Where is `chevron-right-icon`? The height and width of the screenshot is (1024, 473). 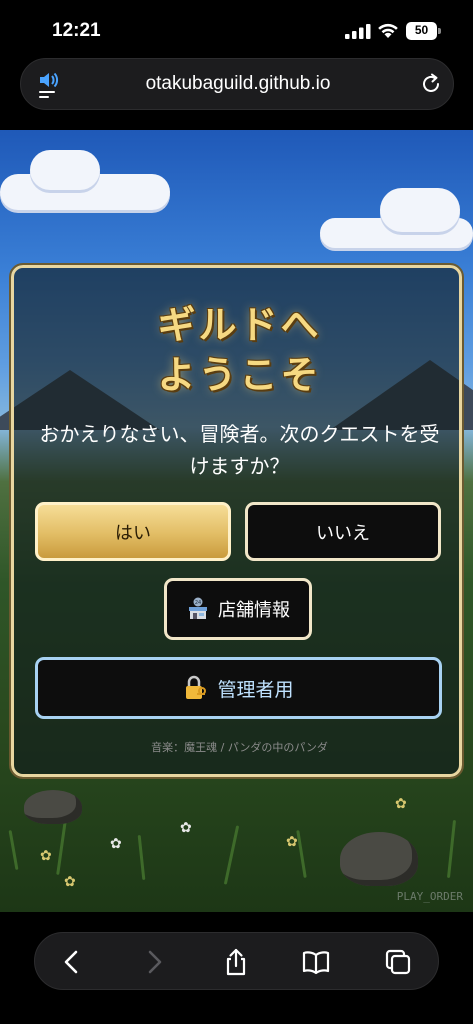 chevron-right-icon is located at coordinates (155, 962).